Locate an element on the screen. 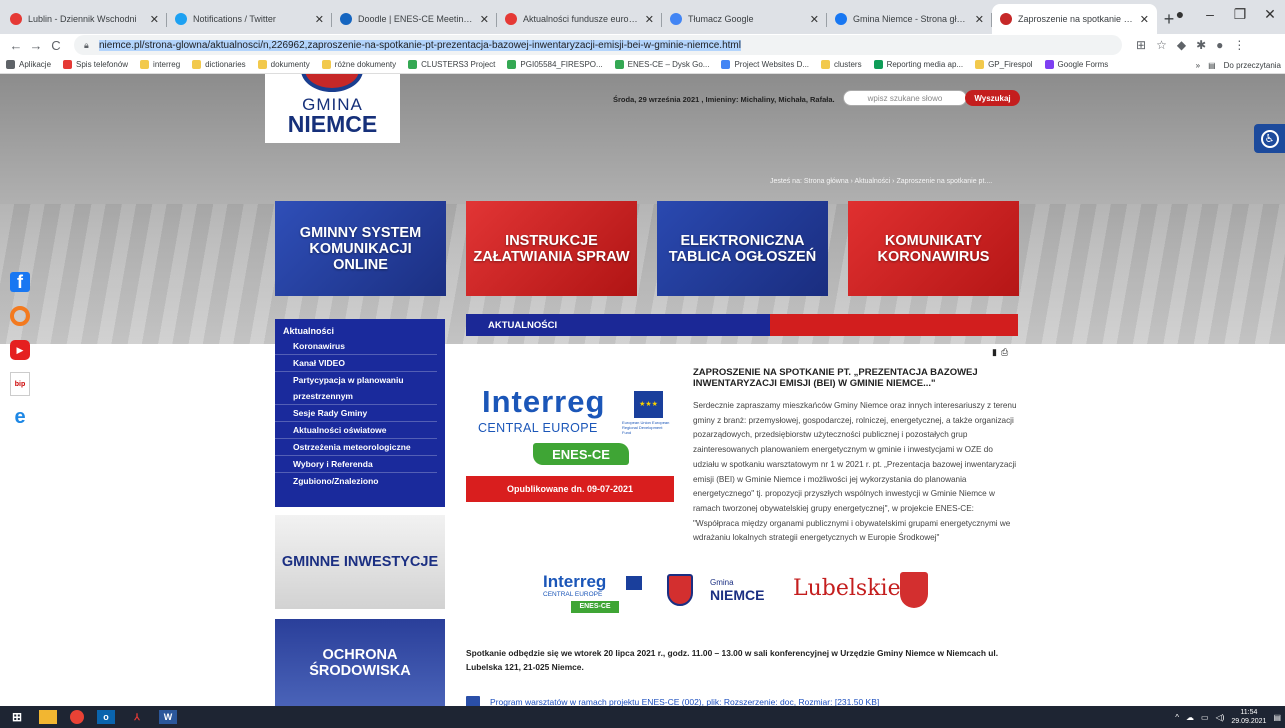  notifications-icon: ▤ is located at coordinates (1277, 717).